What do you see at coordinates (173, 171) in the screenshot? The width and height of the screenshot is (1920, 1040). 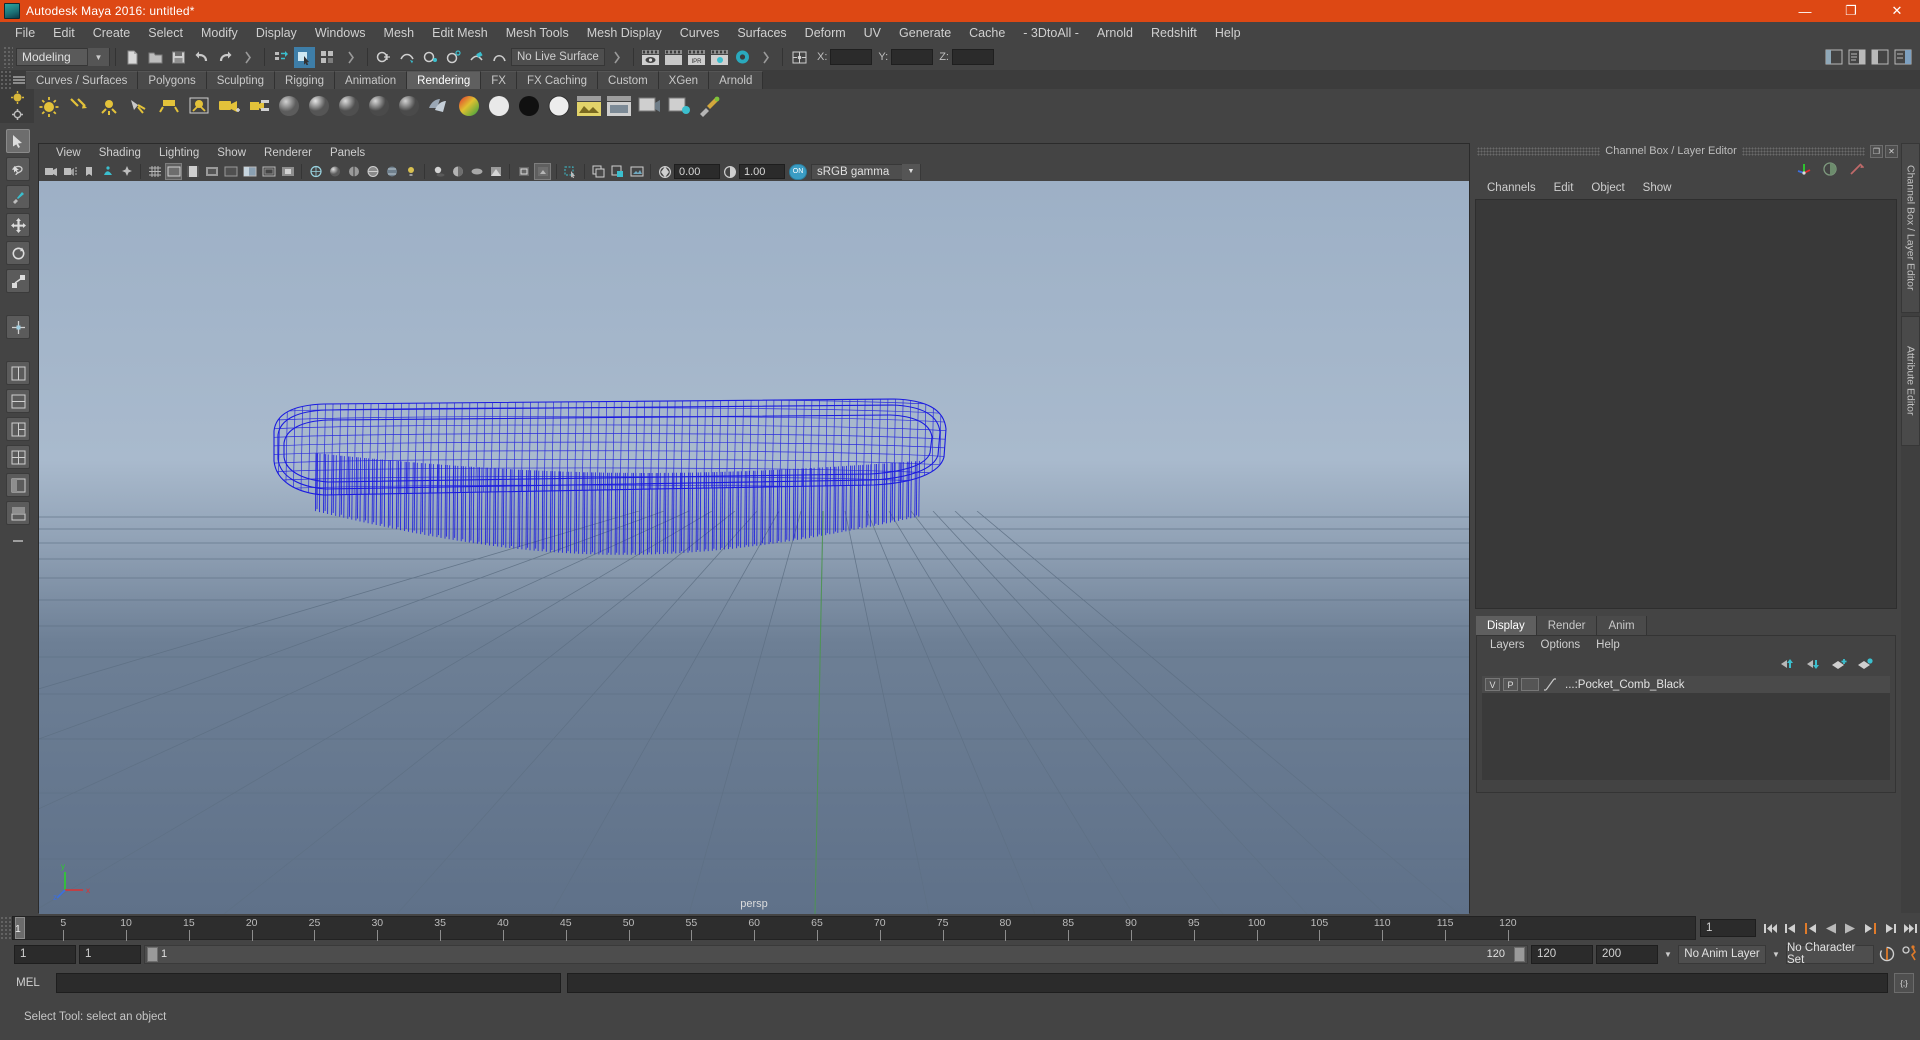 I see `film-gate-icon` at bounding box center [173, 171].